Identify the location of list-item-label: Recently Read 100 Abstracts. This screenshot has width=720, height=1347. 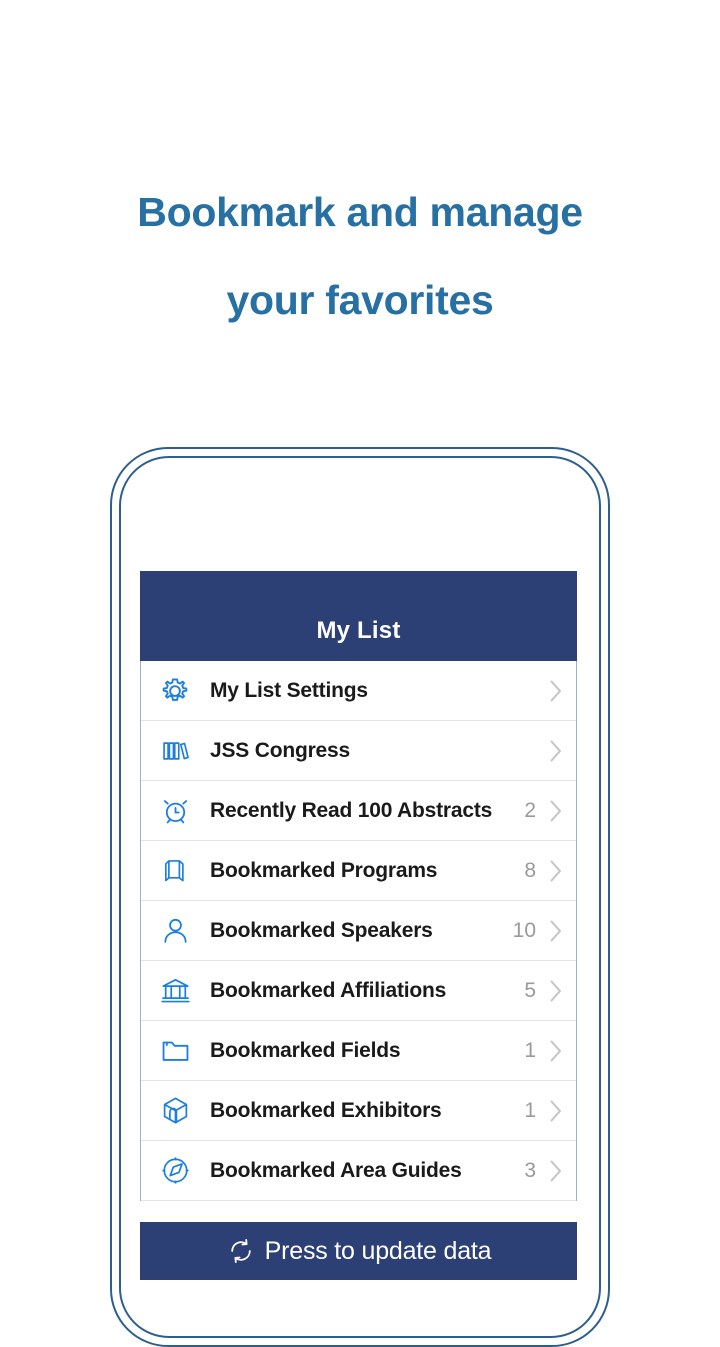
(351, 810).